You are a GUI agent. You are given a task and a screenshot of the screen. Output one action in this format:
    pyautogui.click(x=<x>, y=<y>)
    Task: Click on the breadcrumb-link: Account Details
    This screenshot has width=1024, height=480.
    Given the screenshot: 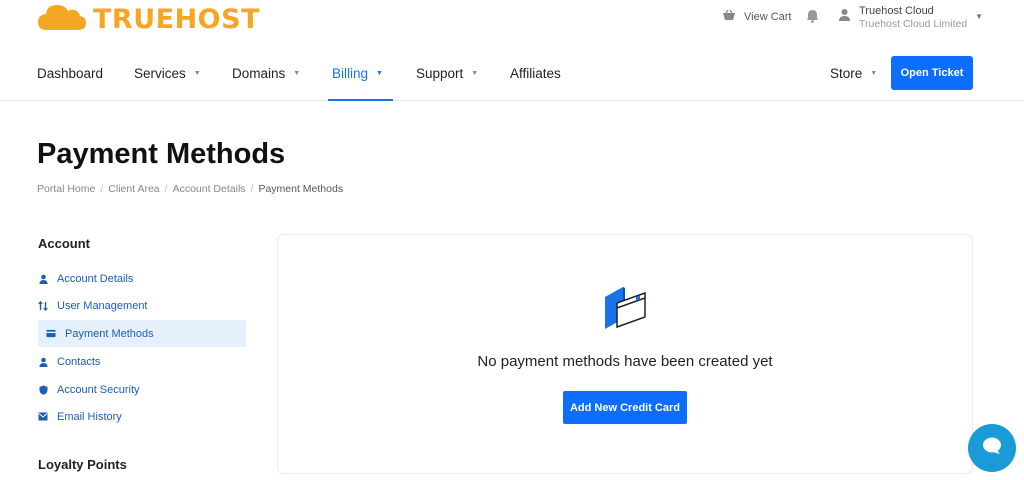 What is the action you would take?
    pyautogui.click(x=209, y=189)
    